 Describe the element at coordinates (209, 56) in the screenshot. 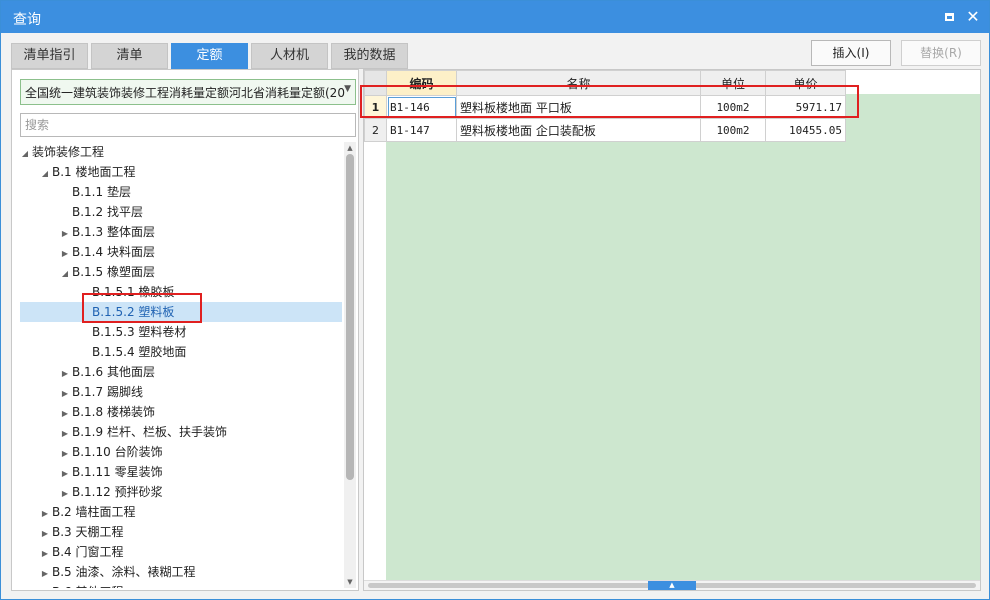

I see `tab-quota: 定额` at that location.